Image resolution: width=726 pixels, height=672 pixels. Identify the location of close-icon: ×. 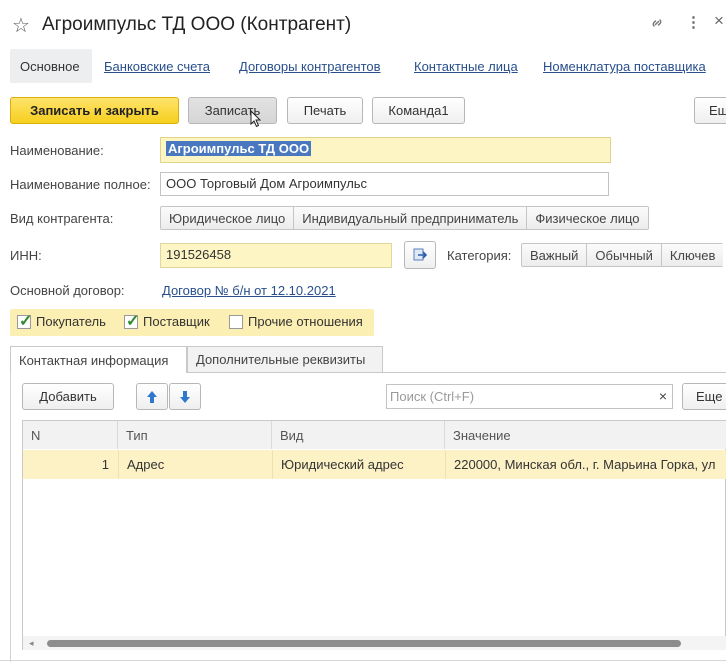
(719, 21).